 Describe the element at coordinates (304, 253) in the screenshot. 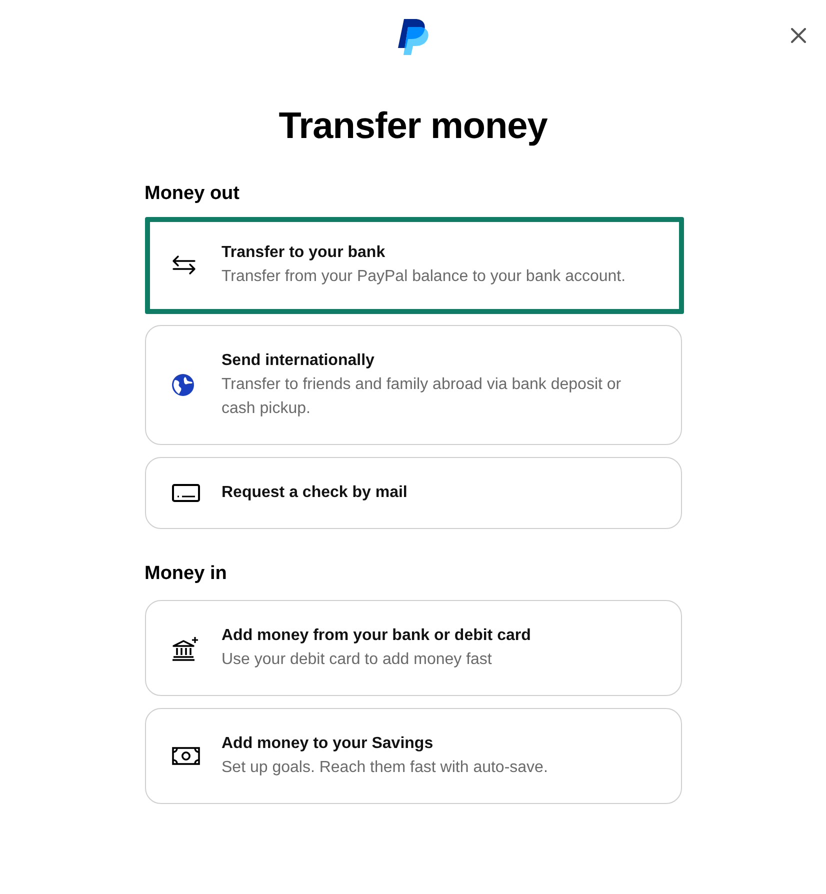

I see `option-title: Transfer to your bank` at that location.